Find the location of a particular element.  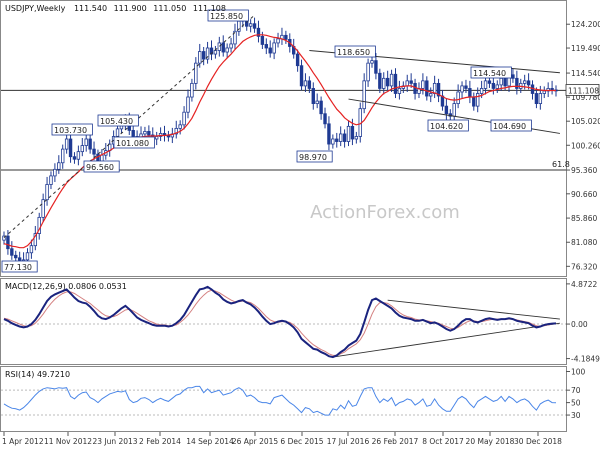

price-y-tick-label: 119.490 is located at coordinates (585, 48).